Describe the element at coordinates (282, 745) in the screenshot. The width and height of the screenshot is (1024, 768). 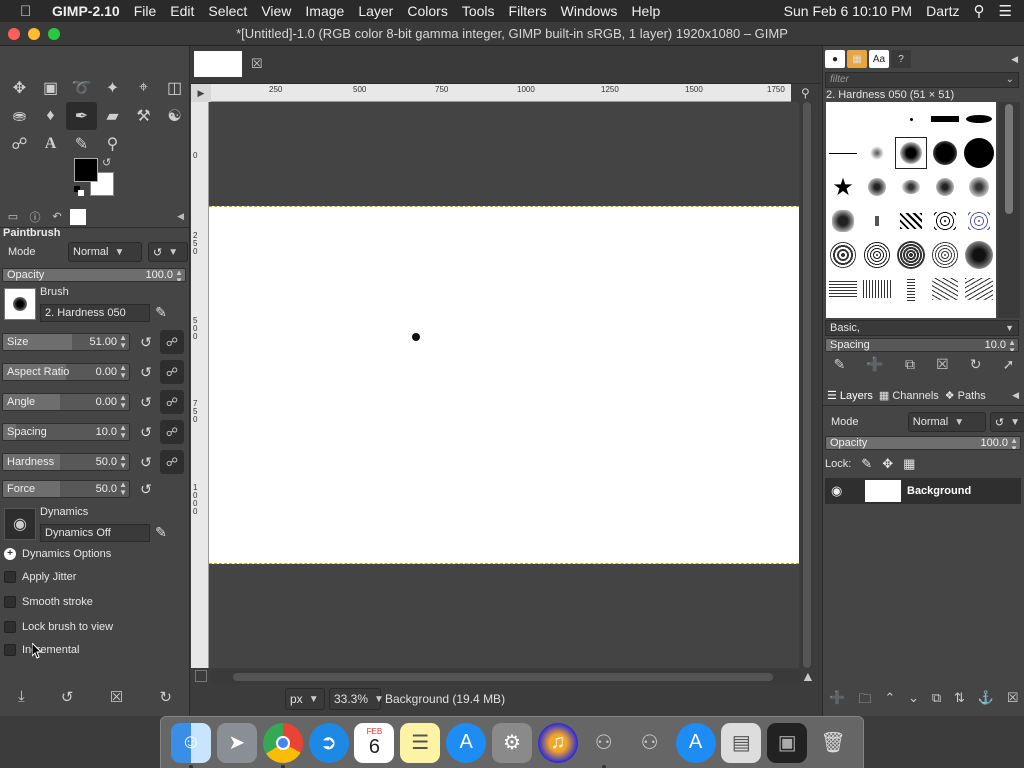
I see `chrome-icon` at that location.